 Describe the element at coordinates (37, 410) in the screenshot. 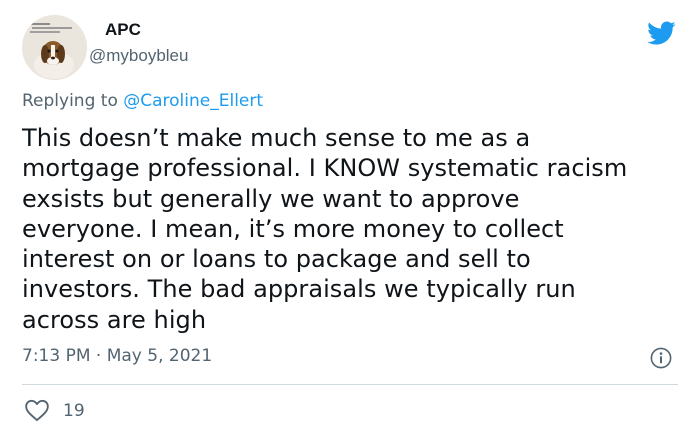

I see `heart-icon` at that location.